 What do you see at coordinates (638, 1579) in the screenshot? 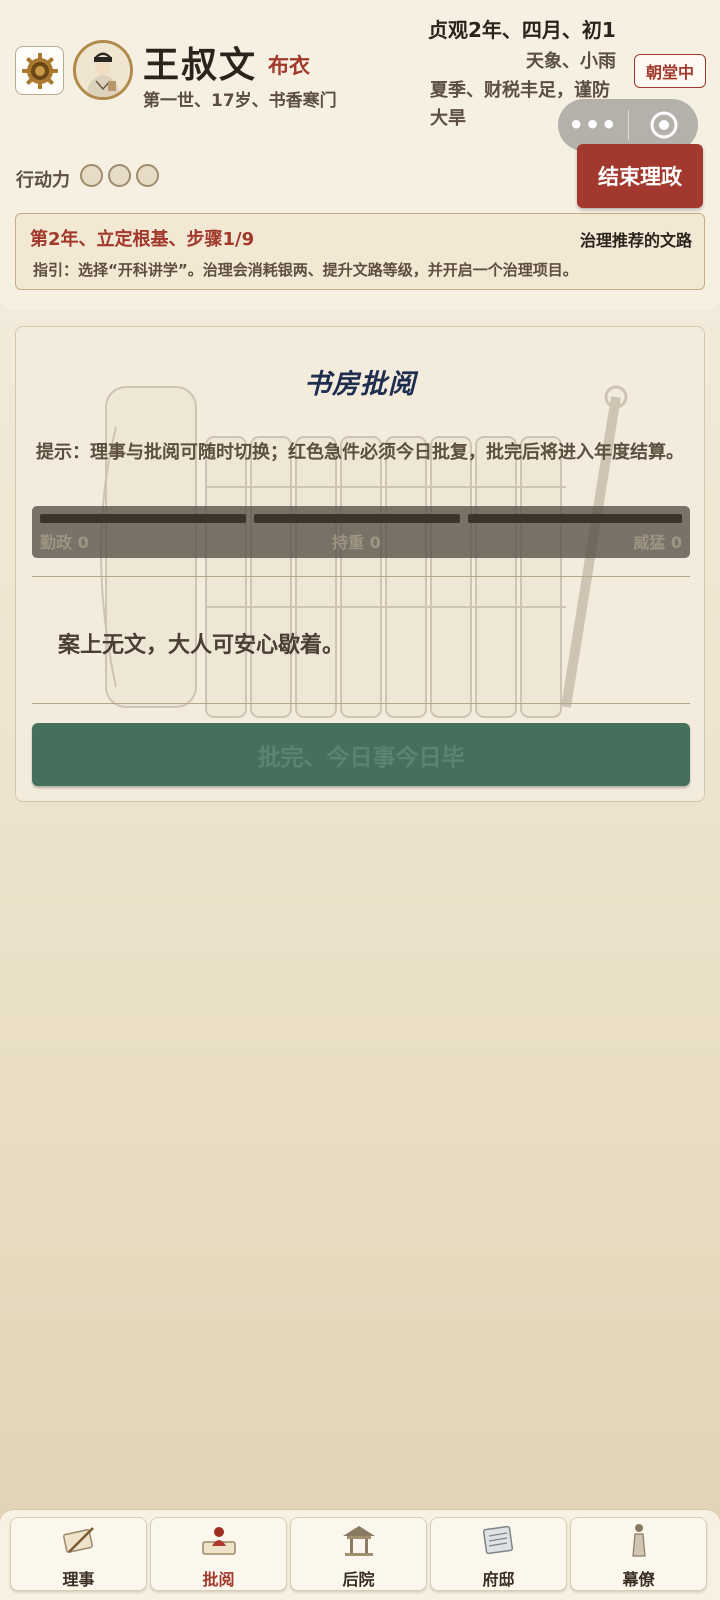
I see `tab-label: 幕僚` at bounding box center [638, 1579].